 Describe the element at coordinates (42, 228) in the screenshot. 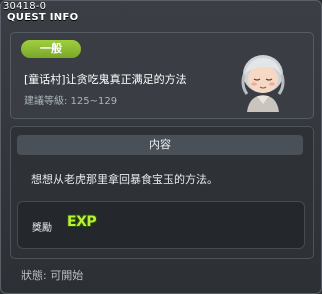

I see `reward-label: 獎勵` at that location.